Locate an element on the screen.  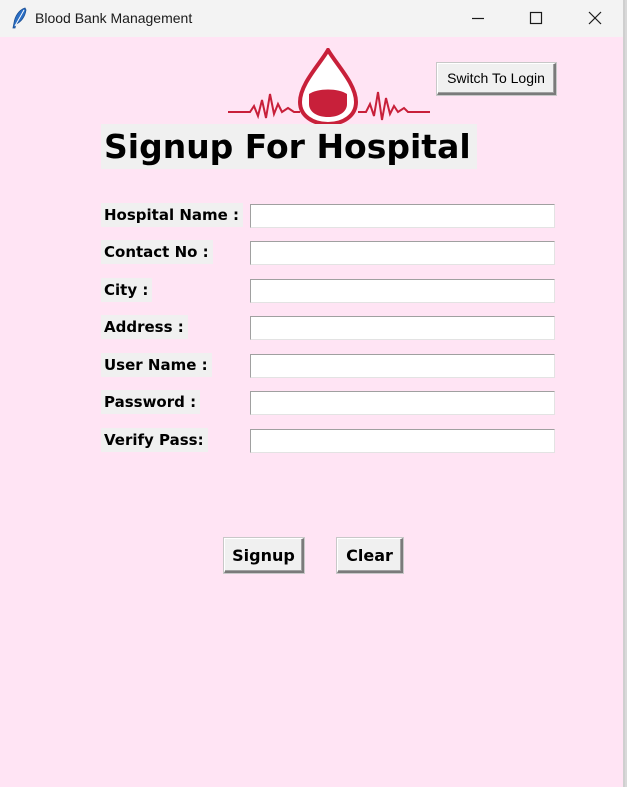
maximize-icon is located at coordinates (536, 18).